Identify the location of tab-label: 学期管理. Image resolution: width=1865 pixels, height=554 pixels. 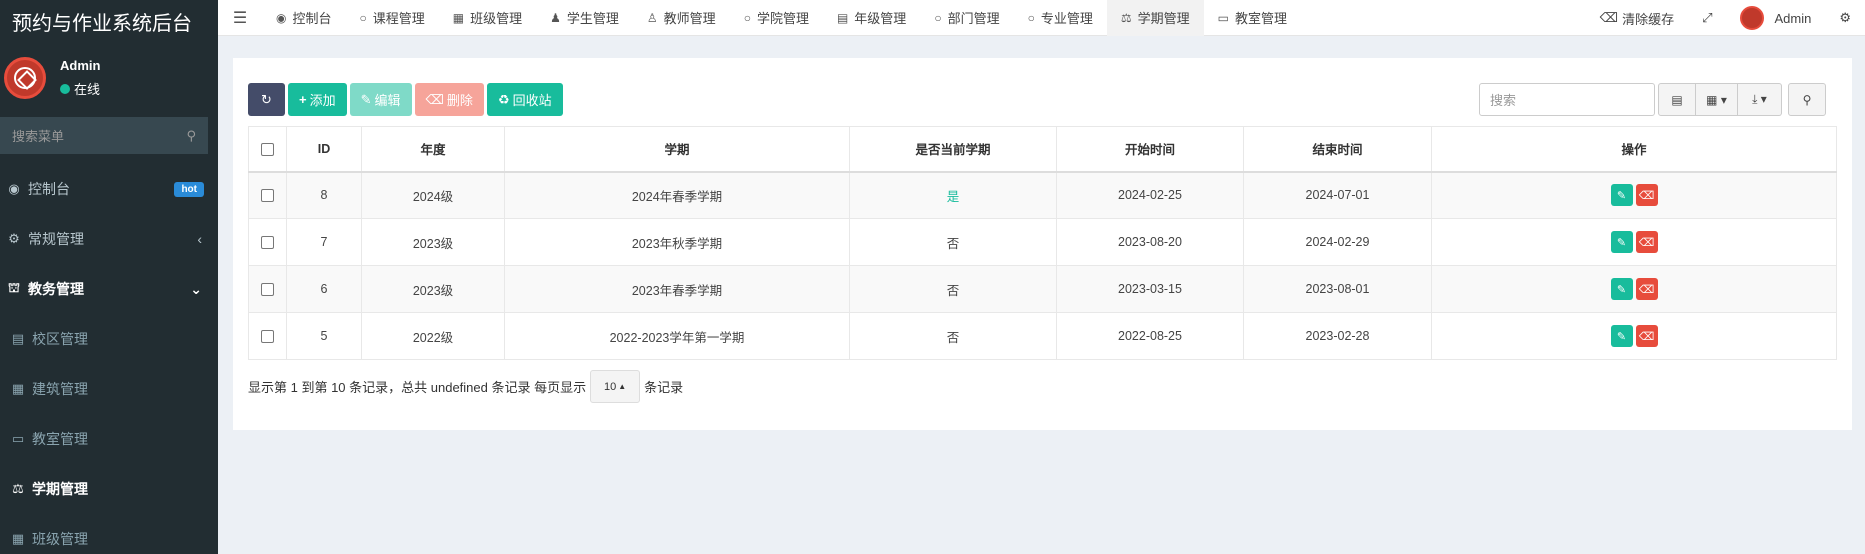
(1163, 18).